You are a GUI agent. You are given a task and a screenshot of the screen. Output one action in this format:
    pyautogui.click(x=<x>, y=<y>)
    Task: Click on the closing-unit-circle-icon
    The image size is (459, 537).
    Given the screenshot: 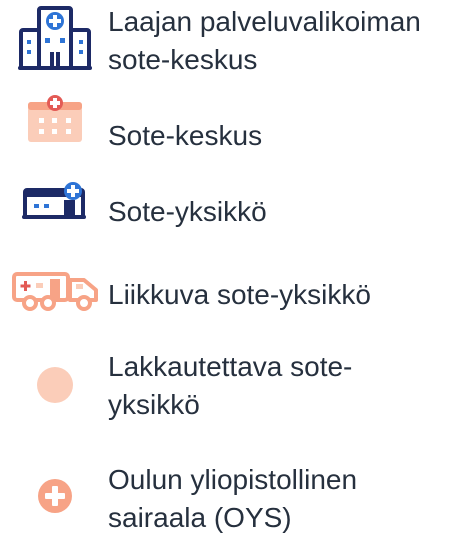 What is the action you would take?
    pyautogui.click(x=55, y=385)
    